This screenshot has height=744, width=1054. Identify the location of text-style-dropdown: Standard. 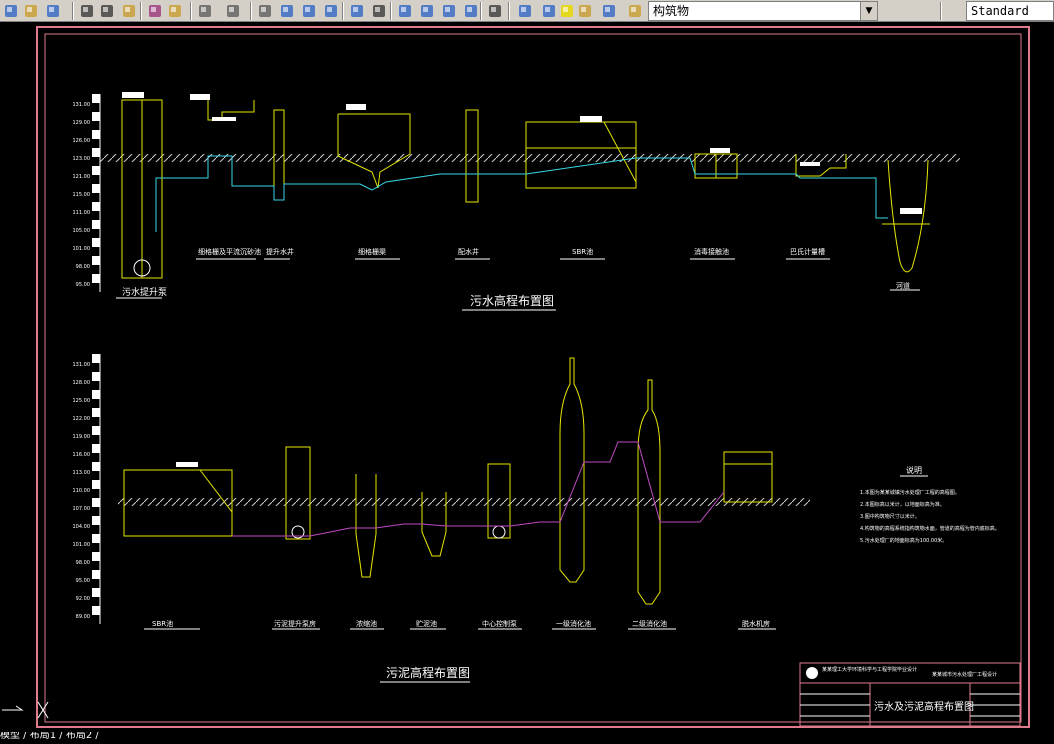
(1010, 11).